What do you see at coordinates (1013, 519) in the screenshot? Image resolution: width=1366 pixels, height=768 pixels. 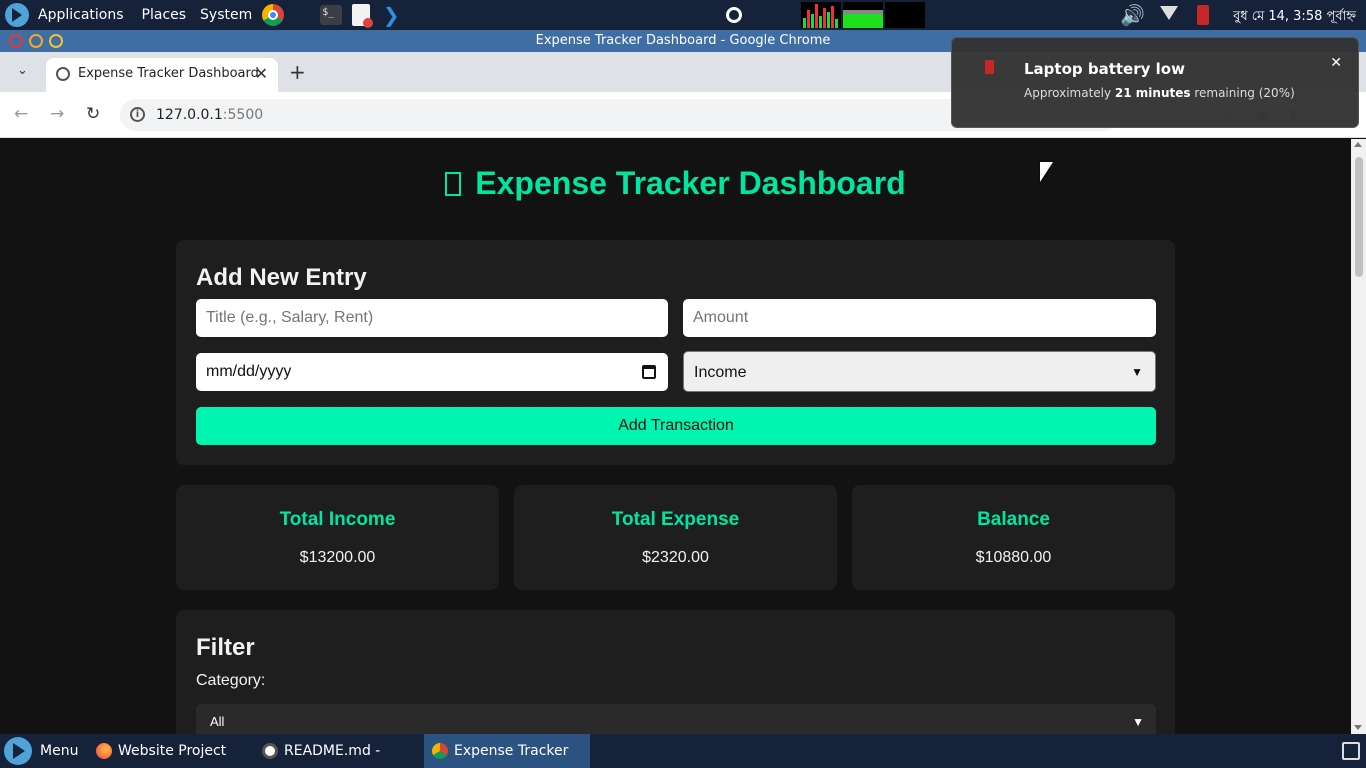 I see `balance-label: Balance` at bounding box center [1013, 519].